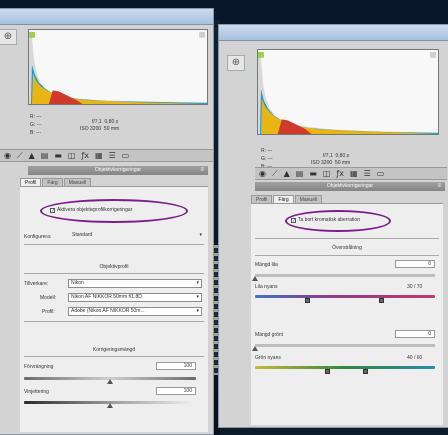 Image resolution: width=448 pixels, height=435 pixels. I want to click on green-amount-value: 0, so click(415, 334).